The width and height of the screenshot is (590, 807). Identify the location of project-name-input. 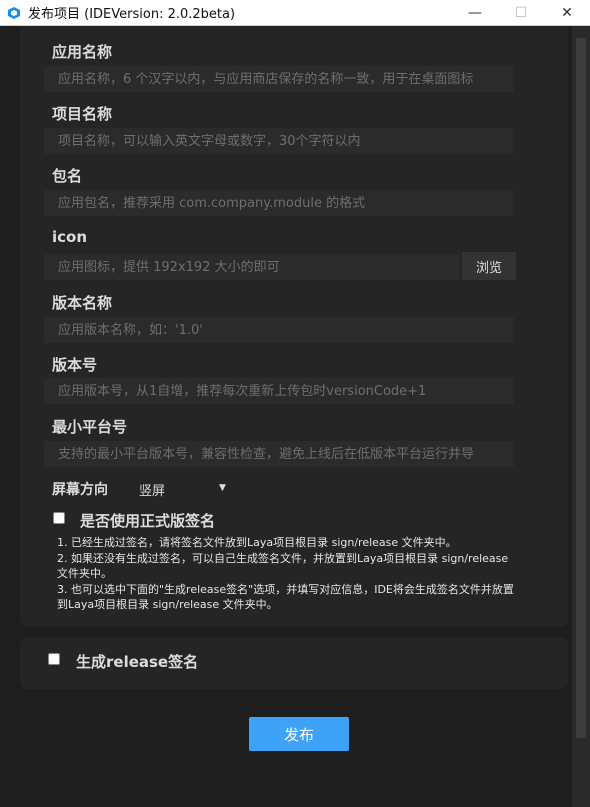
(279, 141).